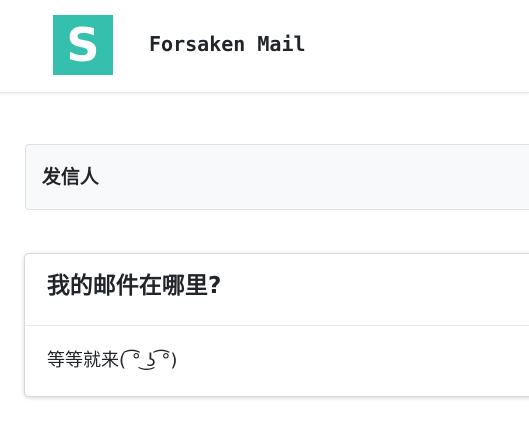 This screenshot has width=529, height=424. What do you see at coordinates (112, 360) in the screenshot?
I see `mail-body-text: 等等就来( ͡° ͜ʖ ͡°)` at bounding box center [112, 360].